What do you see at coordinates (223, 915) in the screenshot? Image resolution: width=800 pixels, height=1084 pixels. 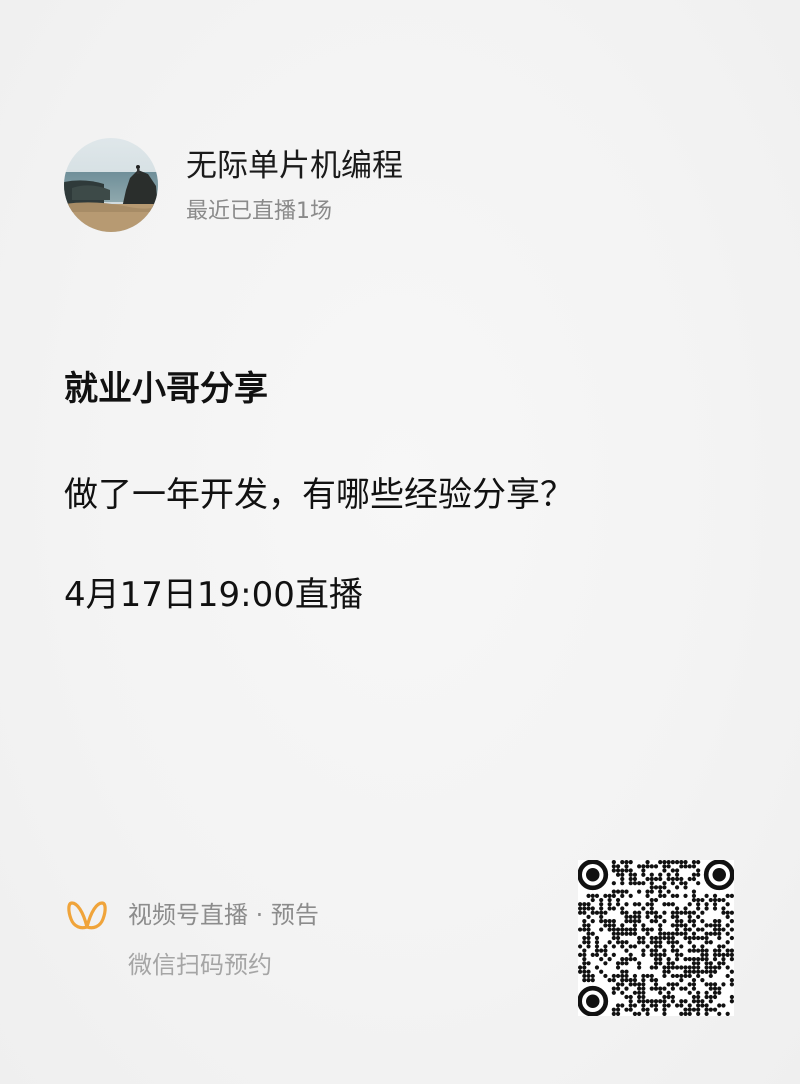 I see `channels-live-brand: 视频号直播 · 预告` at bounding box center [223, 915].